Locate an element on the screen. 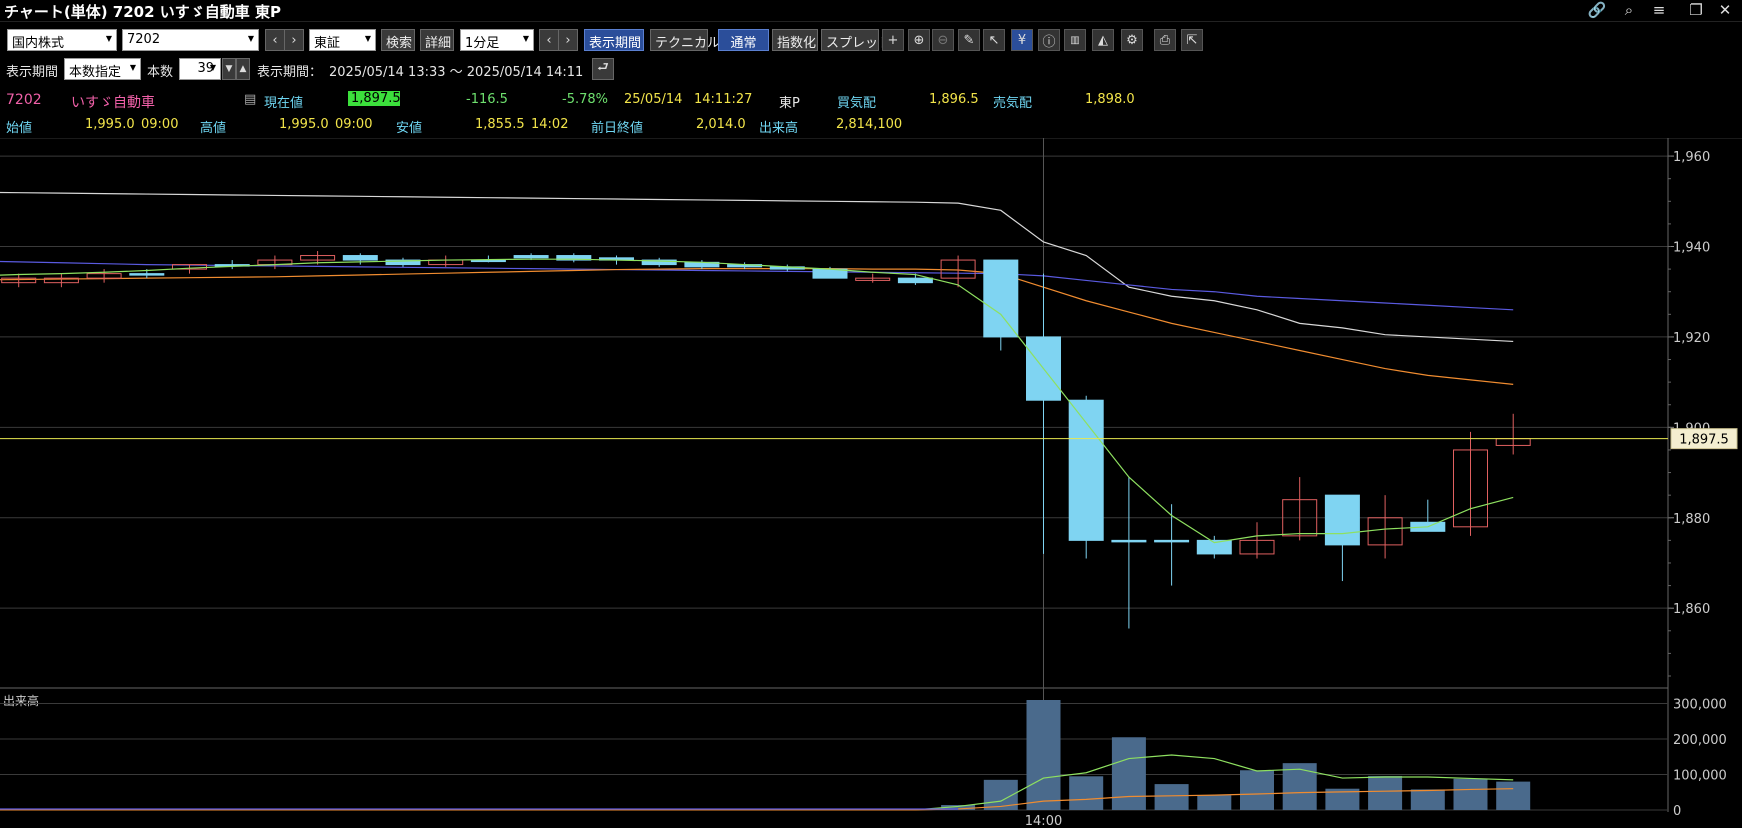 This screenshot has width=1742, height=828. count-input: 39 is located at coordinates (200, 69).